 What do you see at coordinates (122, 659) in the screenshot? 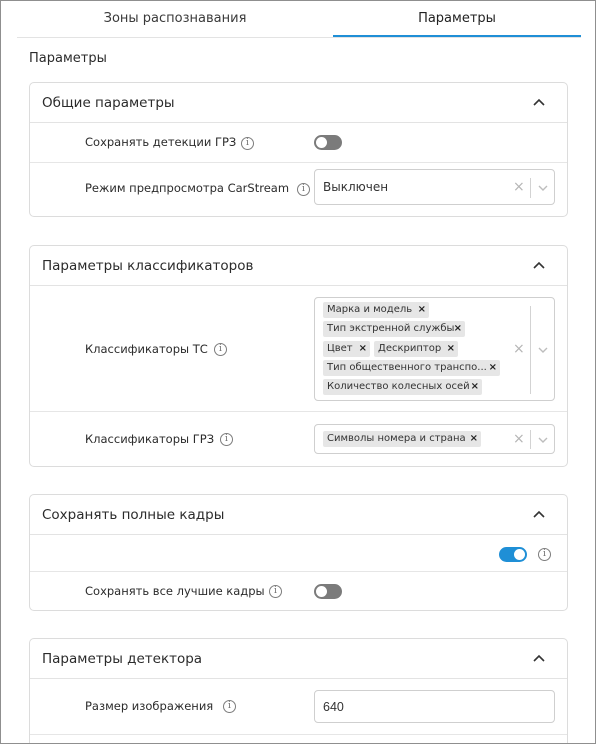
I see `panel-title: Параметры детектора` at bounding box center [122, 659].